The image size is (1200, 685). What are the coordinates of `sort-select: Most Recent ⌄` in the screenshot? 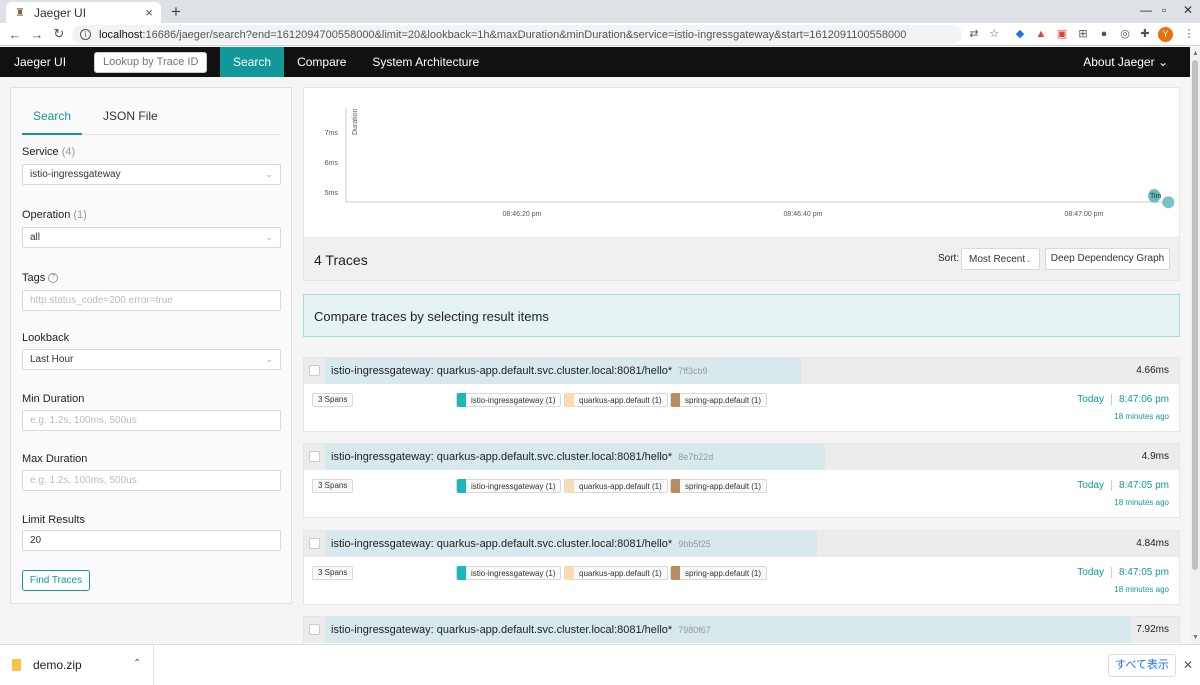 It's located at (1000, 259).